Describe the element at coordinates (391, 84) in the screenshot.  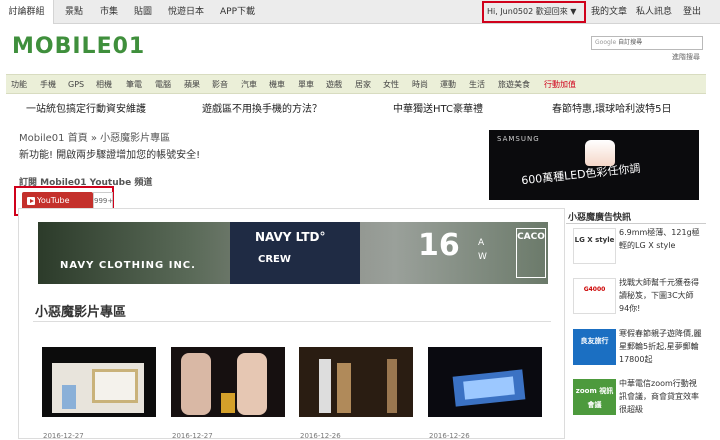
I see `category-women: 女性` at that location.